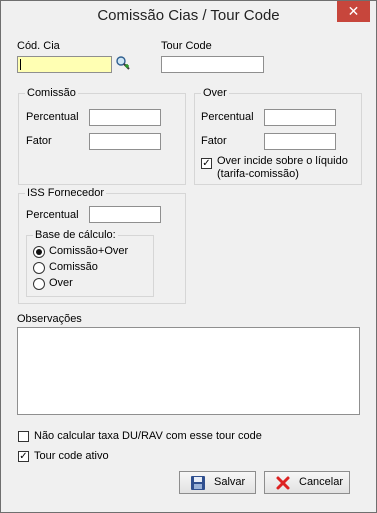 The image size is (377, 513). I want to click on cod-cia-label: Cód. Cia, so click(38, 46).